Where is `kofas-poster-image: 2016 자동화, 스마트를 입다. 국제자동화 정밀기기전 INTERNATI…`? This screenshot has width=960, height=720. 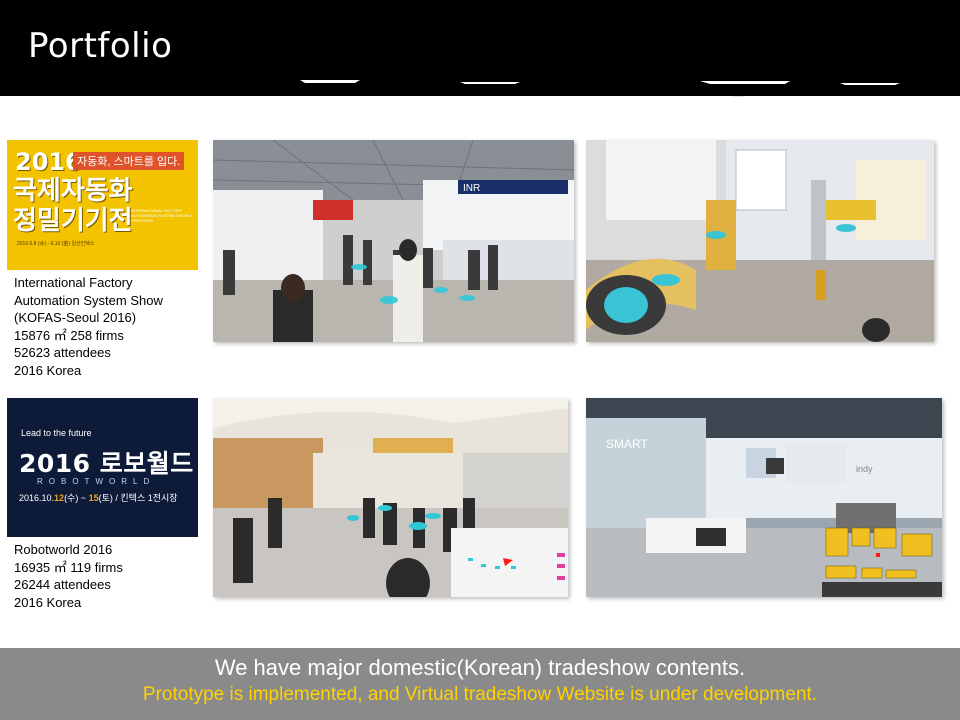
kofas-poster-image: 2016 자동화, 스마트를 입다. 국제자동화 정밀기기전 INTERNATI… is located at coordinates (102, 205).